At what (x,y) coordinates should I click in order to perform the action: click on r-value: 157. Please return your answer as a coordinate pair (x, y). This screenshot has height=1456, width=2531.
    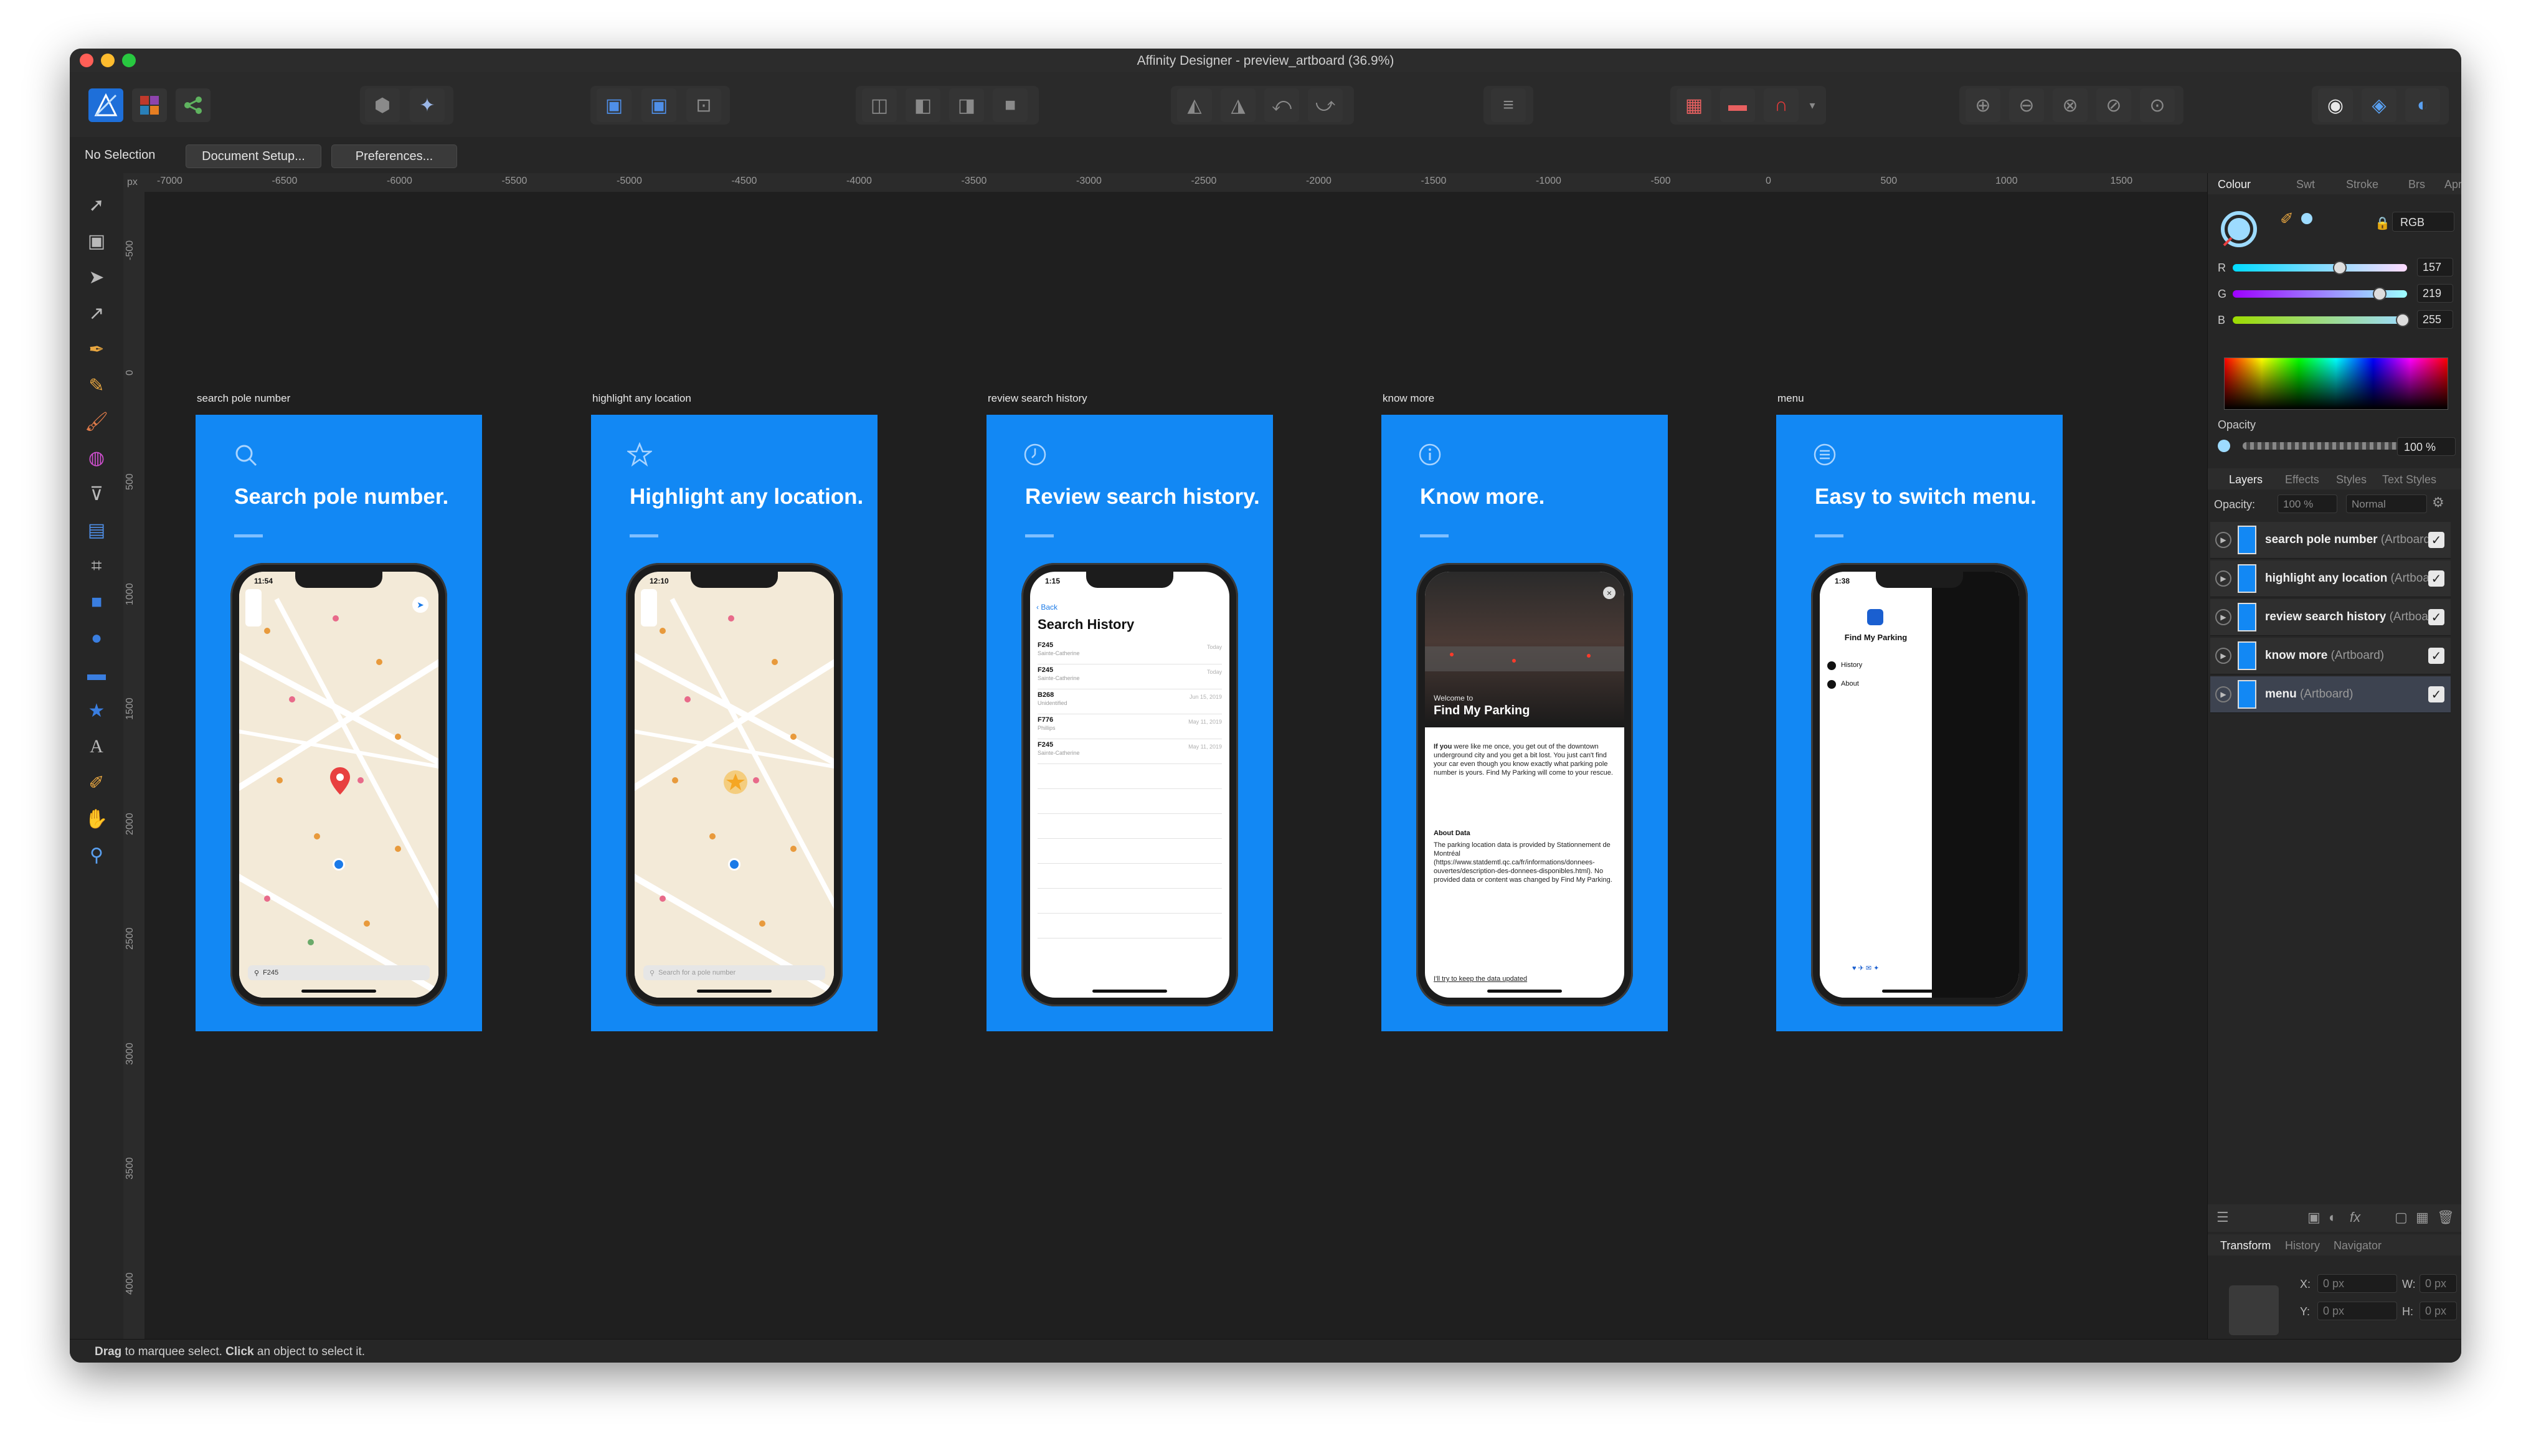
    Looking at the image, I should click on (2435, 267).